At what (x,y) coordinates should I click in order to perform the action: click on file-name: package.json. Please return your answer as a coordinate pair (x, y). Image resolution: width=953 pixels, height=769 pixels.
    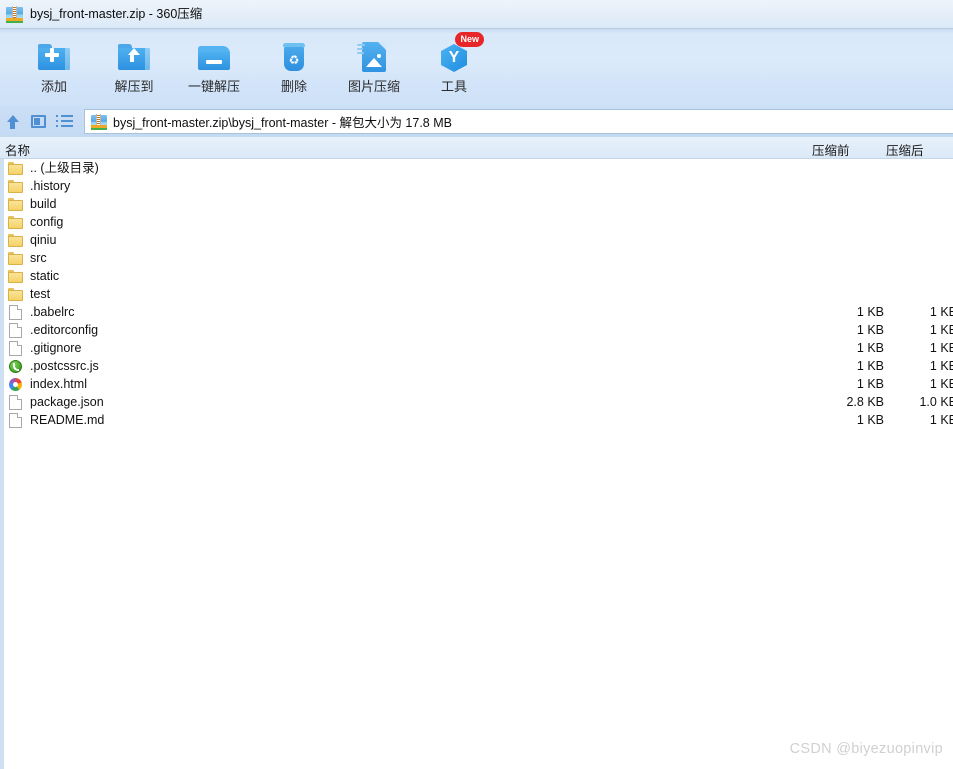
    Looking at the image, I should click on (67, 401).